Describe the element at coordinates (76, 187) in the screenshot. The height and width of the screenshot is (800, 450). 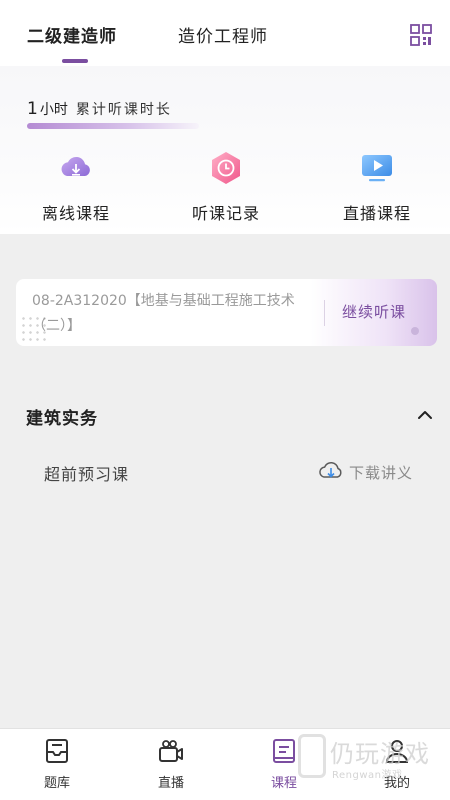
I see `offline-courses-button: 离线课程` at that location.